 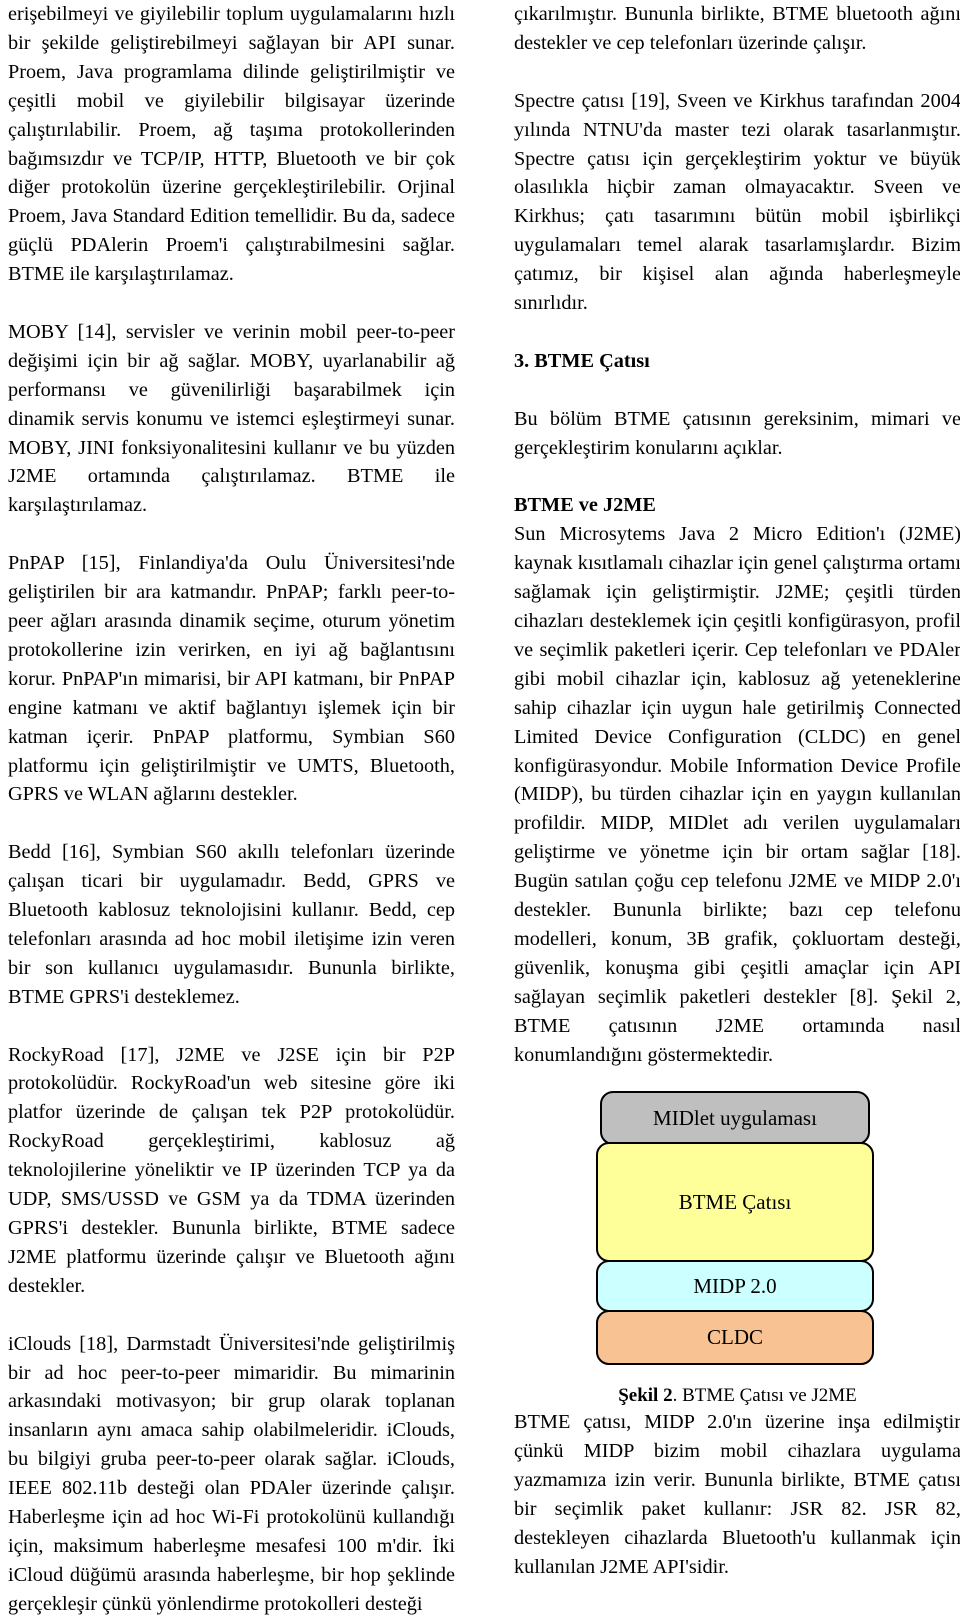 I want to click on figure-layer-btme-label: BTME Çatısı, so click(x=735, y=1201).